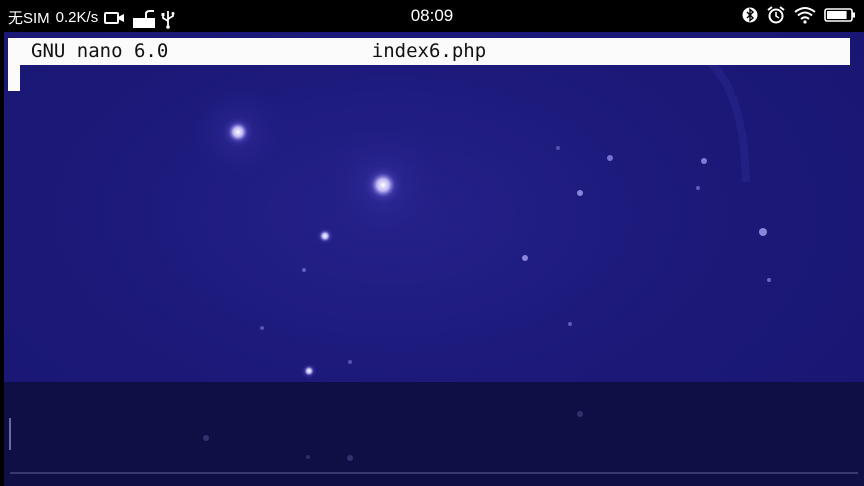 This screenshot has height=486, width=864. What do you see at coordinates (434, 473) in the screenshot?
I see `bottom-divider` at bounding box center [434, 473].